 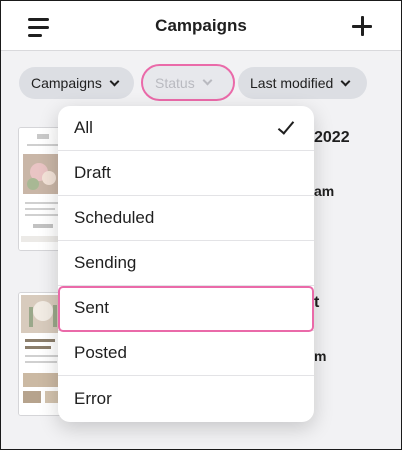 What do you see at coordinates (100, 352) in the screenshot?
I see `status-option-label: Posted` at bounding box center [100, 352].